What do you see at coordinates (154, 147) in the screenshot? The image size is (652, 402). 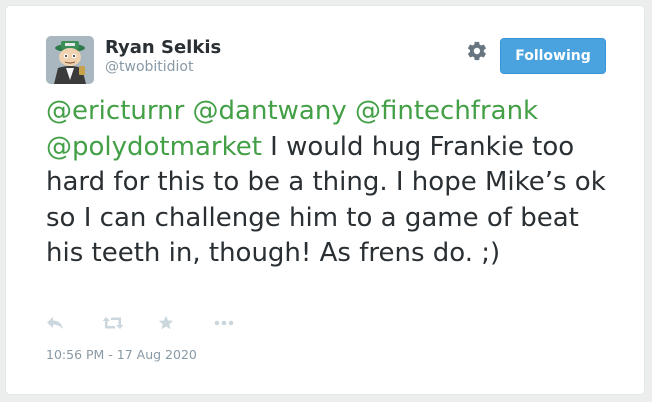 I see `mention-link: @polydotmarket` at bounding box center [154, 147].